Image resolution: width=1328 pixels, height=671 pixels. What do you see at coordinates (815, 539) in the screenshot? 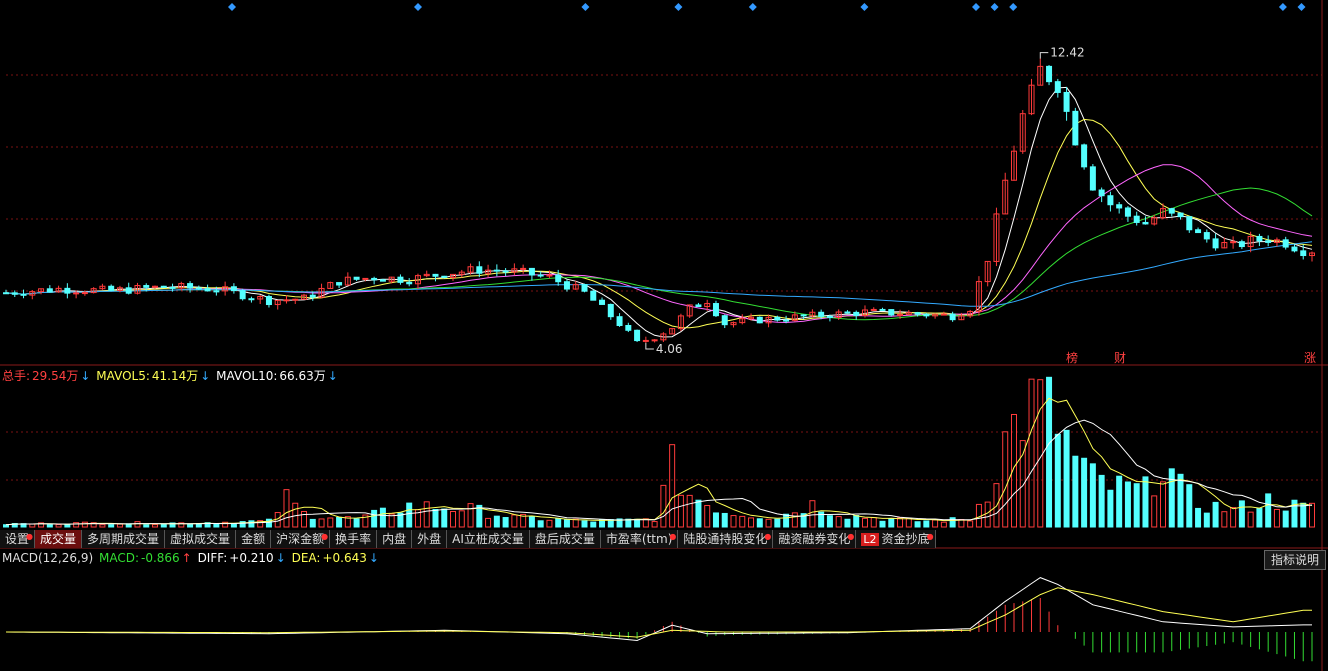
I see `tab-13: 融资融券变化 ●` at bounding box center [815, 539].